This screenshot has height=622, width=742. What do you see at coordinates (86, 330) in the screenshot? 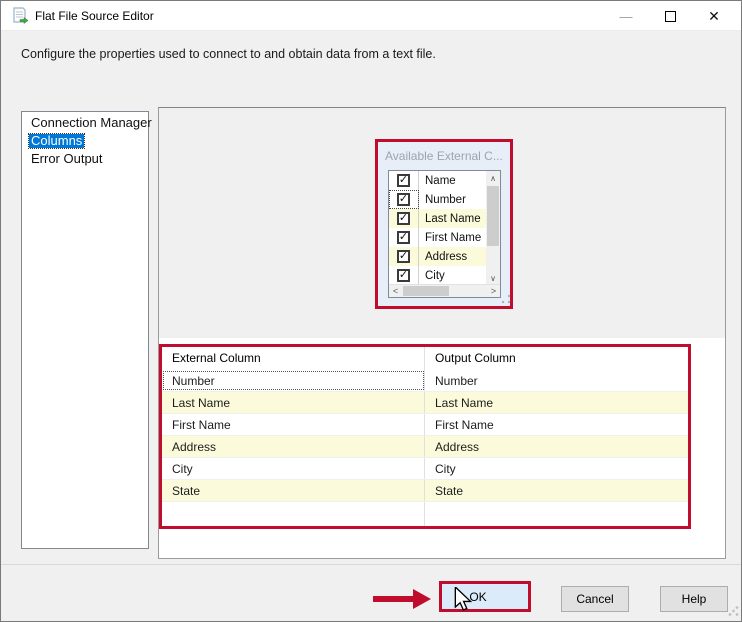
I see `pages-list: Connection Manager Columns Error Output` at bounding box center [86, 330].